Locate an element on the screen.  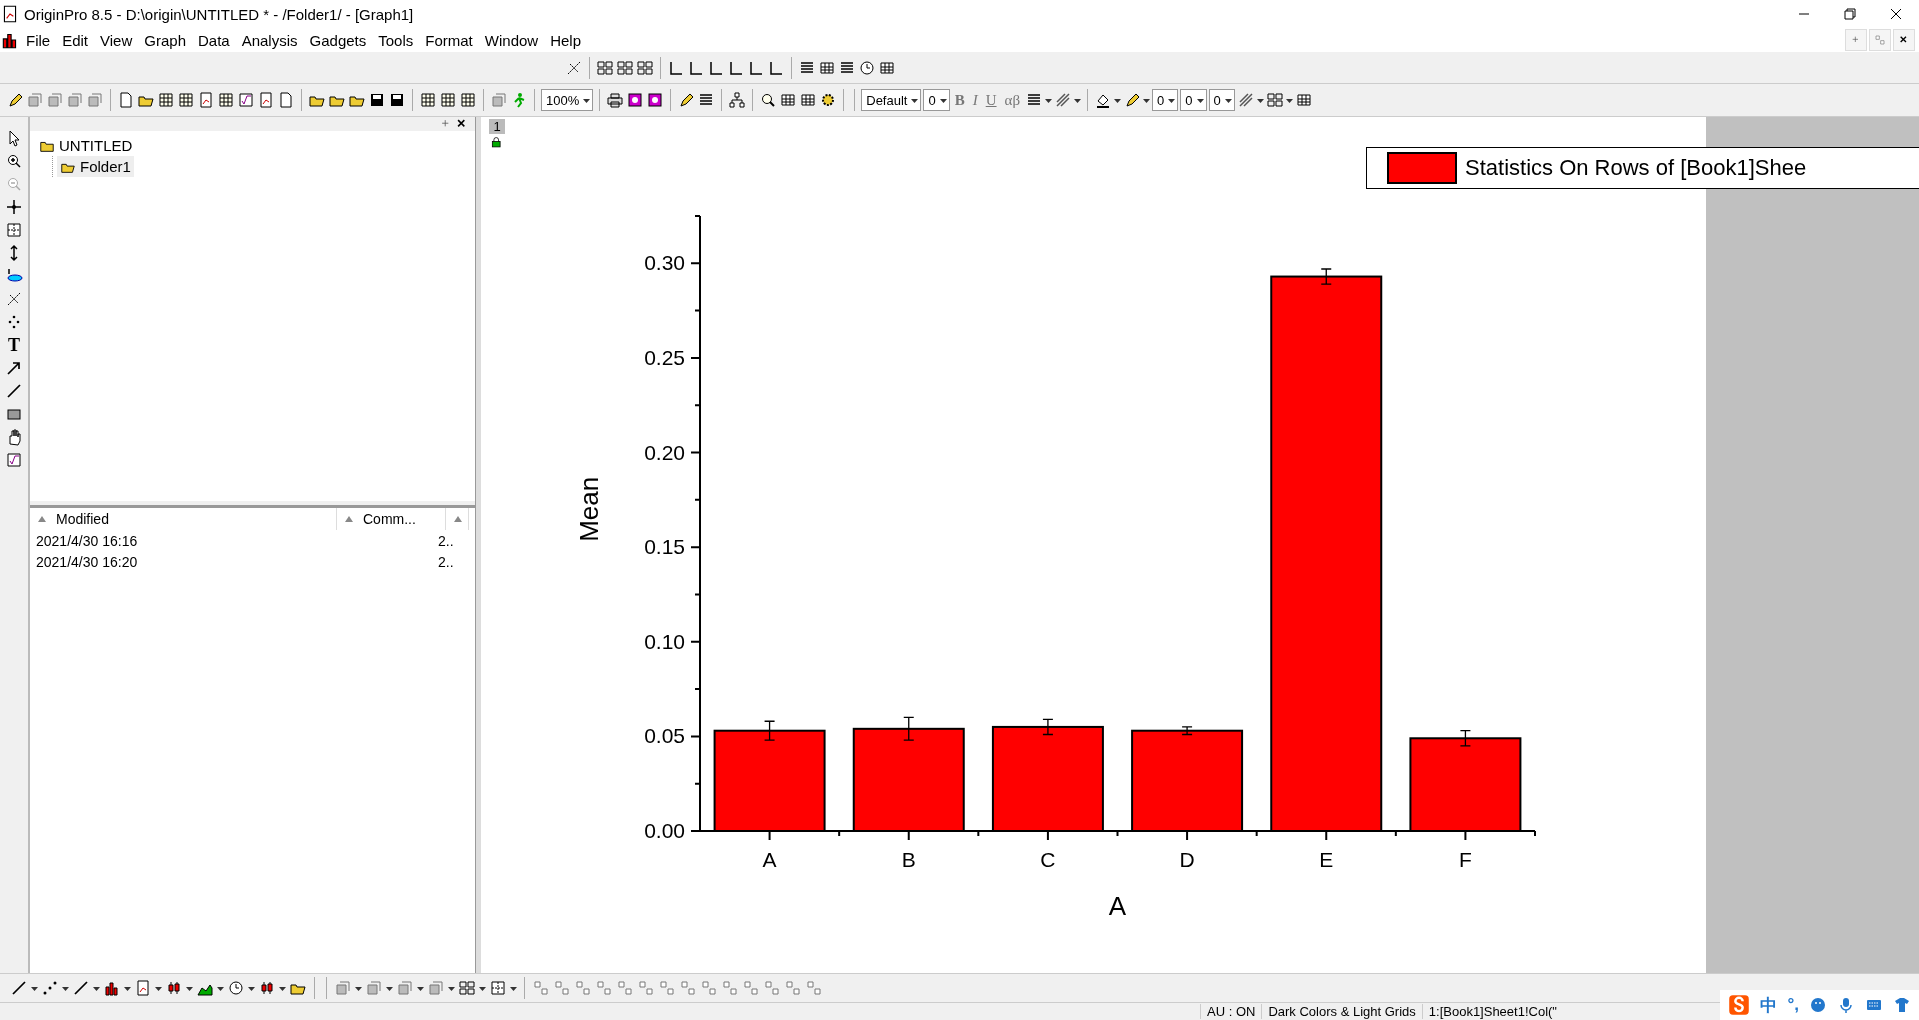
format-button: U is located at coordinates (991, 100).